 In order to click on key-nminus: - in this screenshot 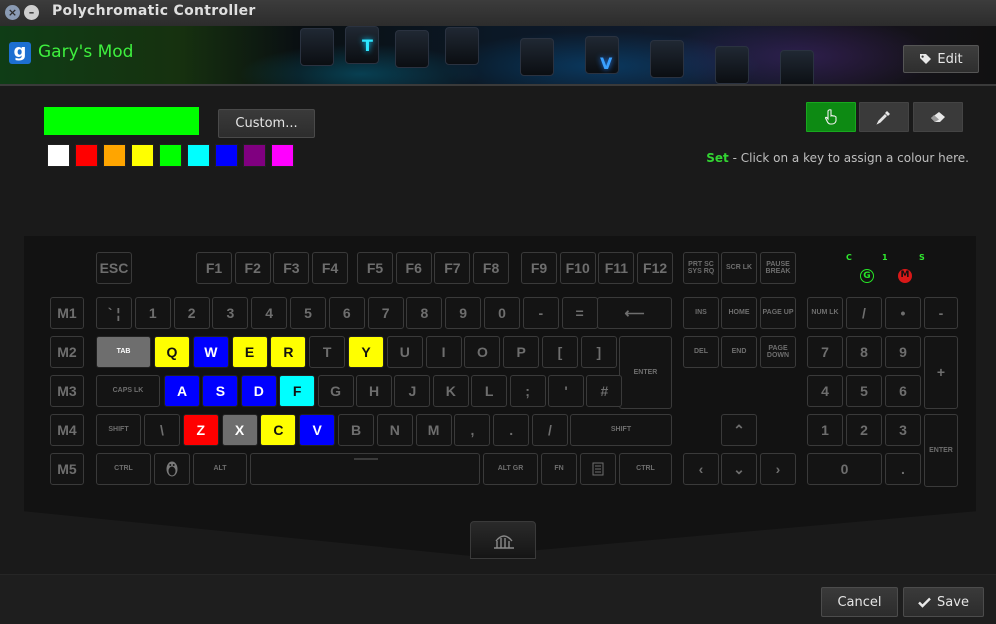, I will do `click(941, 313)`.